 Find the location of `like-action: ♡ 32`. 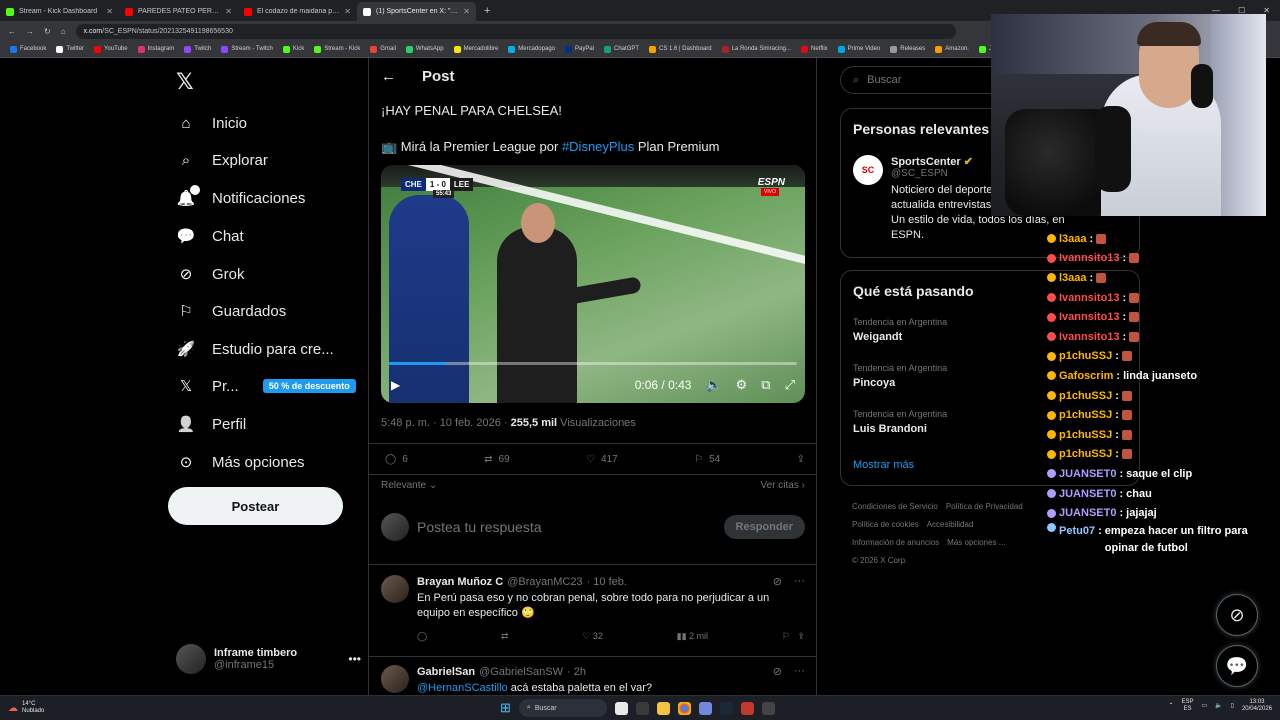

like-action: ♡ 32 is located at coordinates (592, 636).